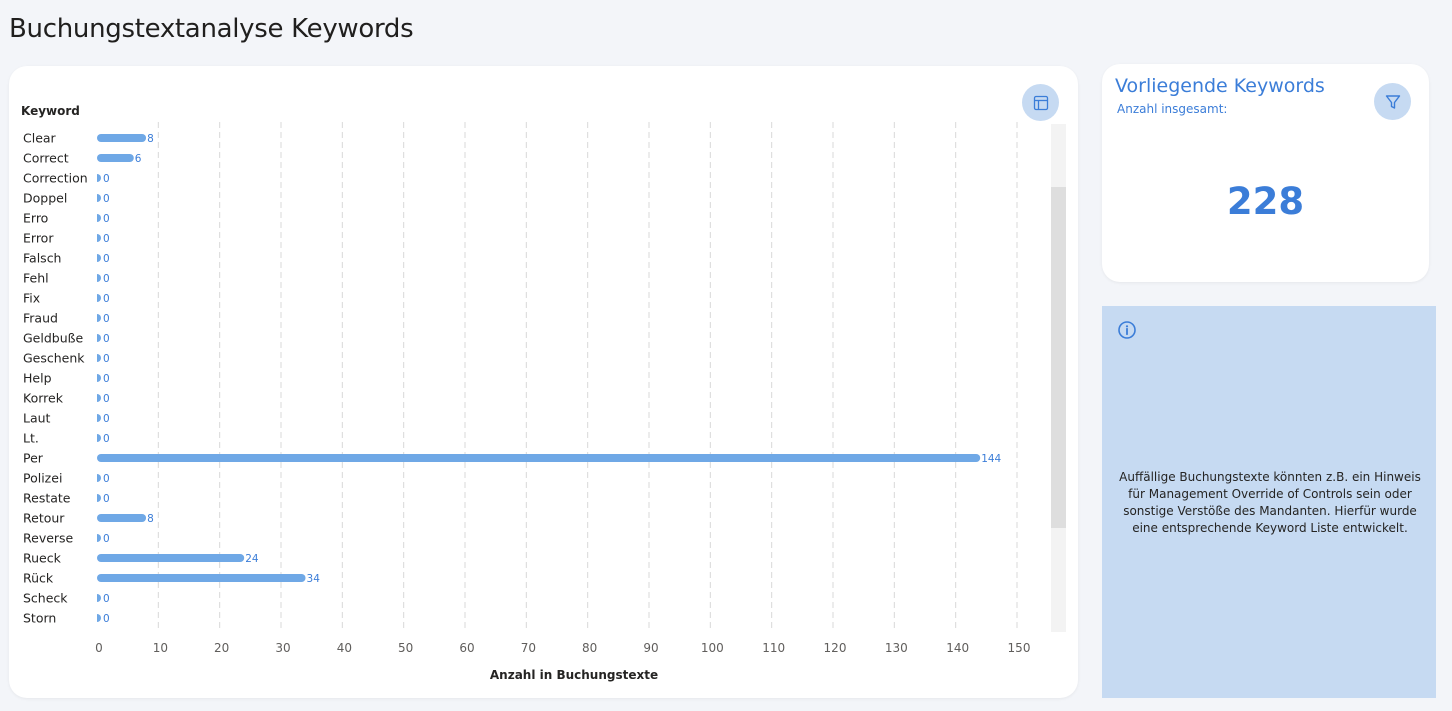 Image resolution: width=1452 pixels, height=711 pixels. Describe the element at coordinates (37, 418) in the screenshot. I see `category-label: Laut` at that location.